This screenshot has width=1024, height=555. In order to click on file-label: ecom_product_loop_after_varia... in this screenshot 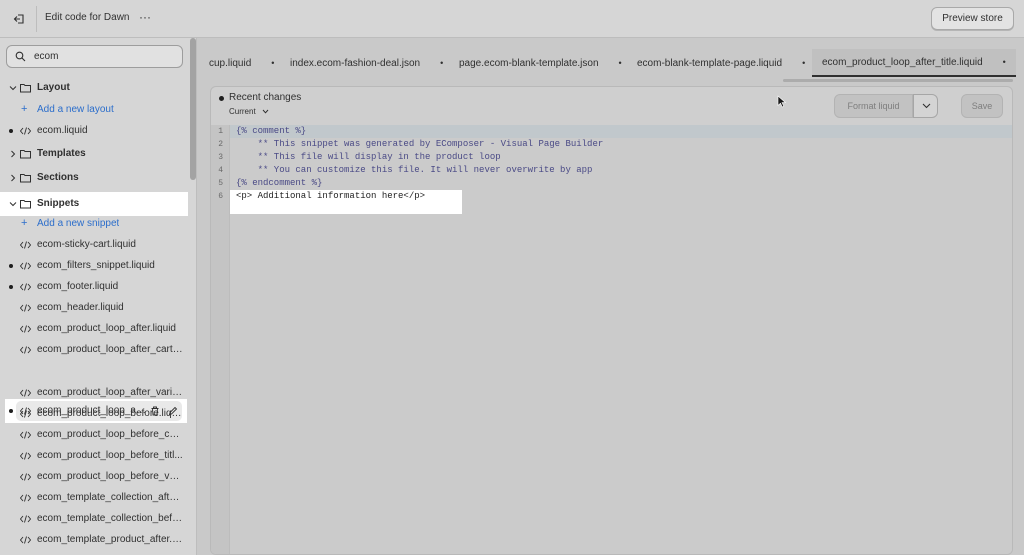, I will do `click(110, 392)`.